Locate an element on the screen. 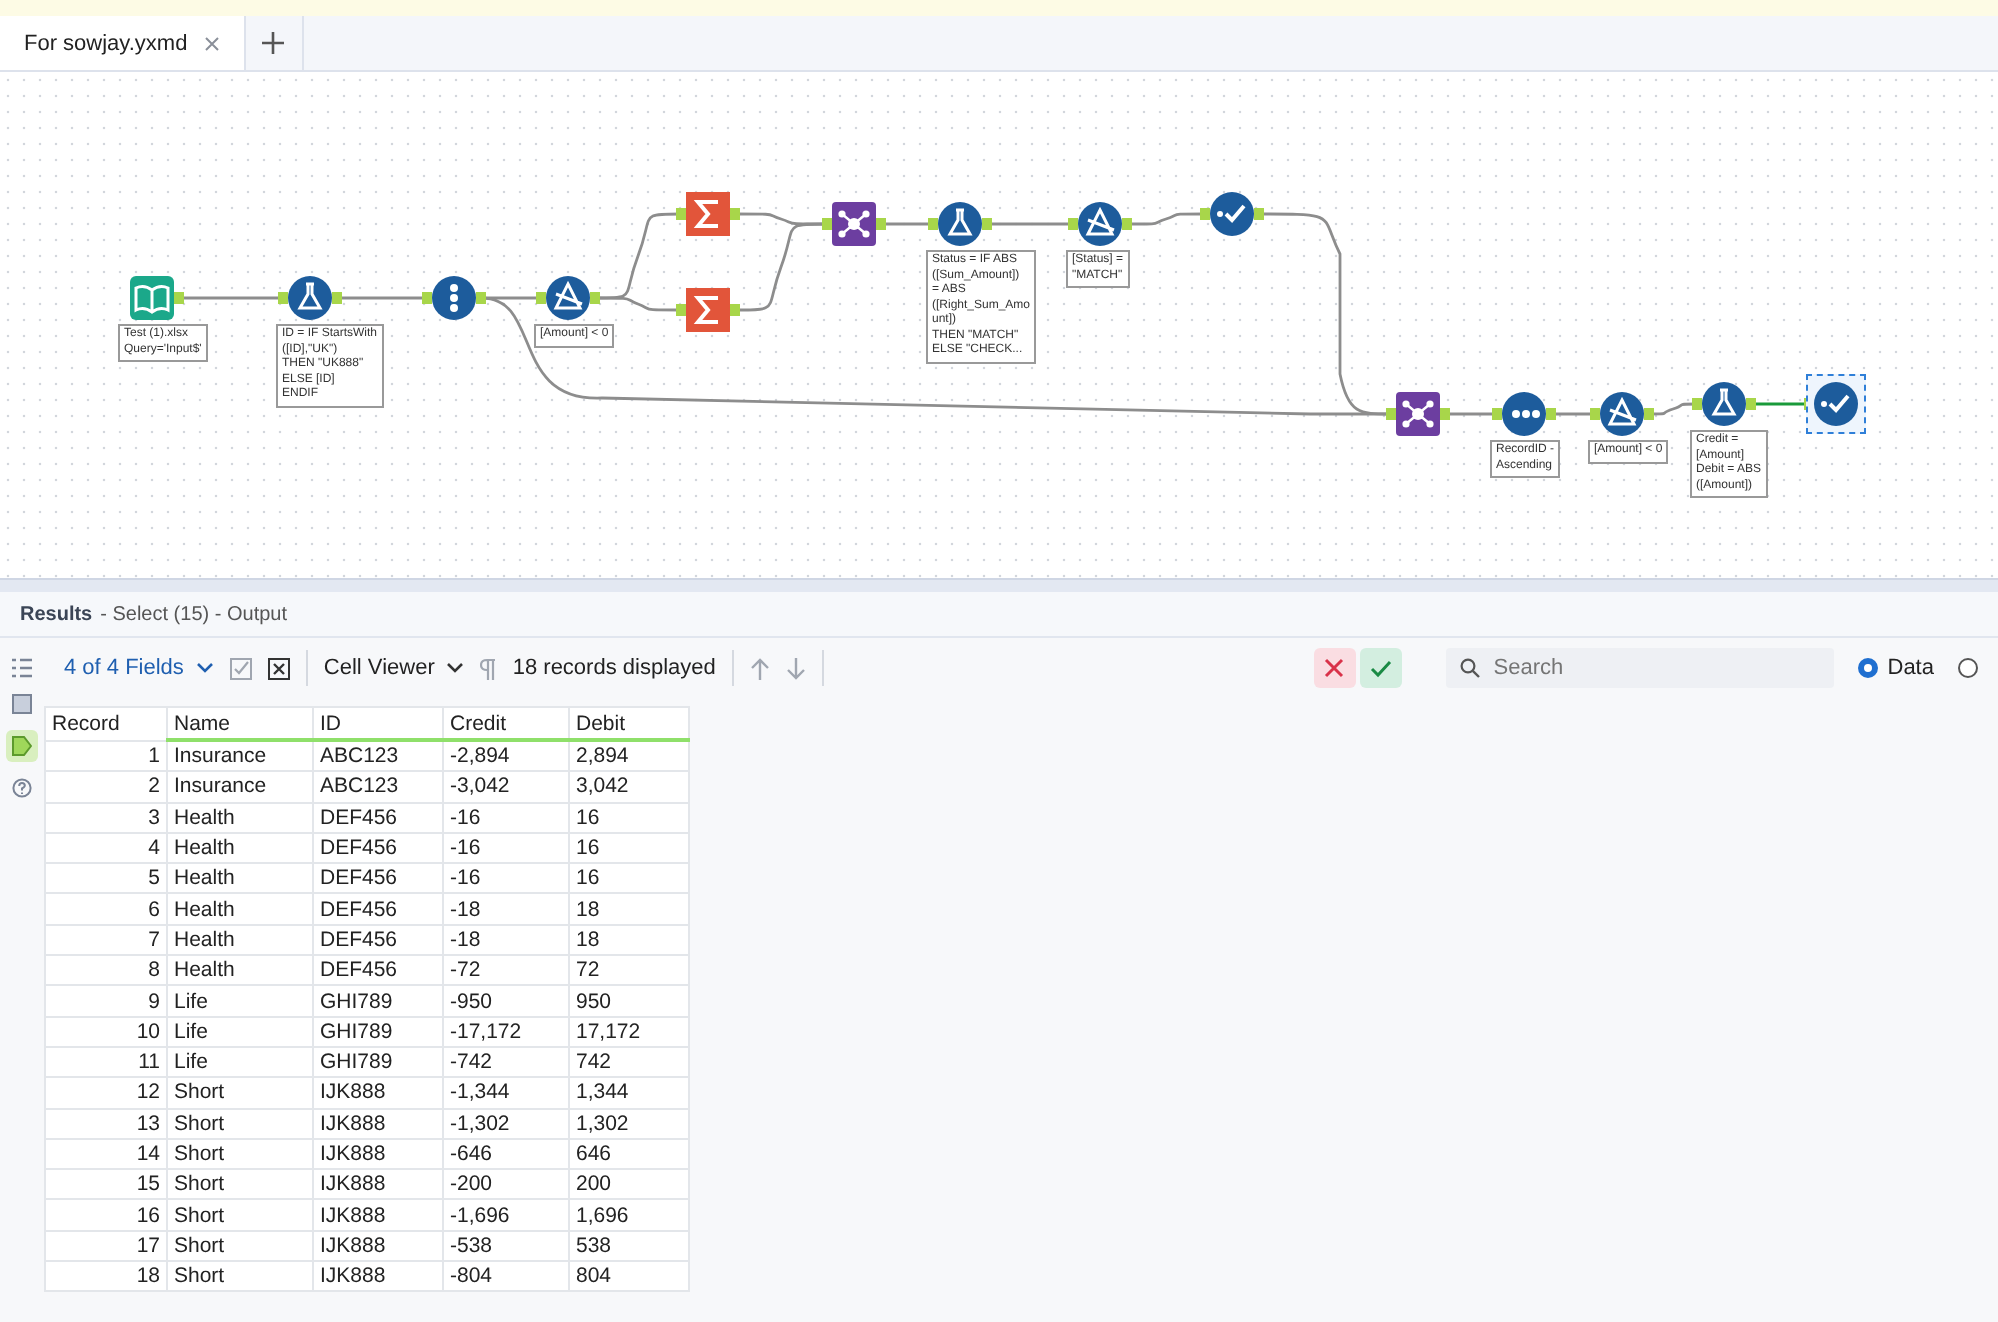 The image size is (1998, 1322). table-cell: -1,696 is located at coordinates (506, 1215).